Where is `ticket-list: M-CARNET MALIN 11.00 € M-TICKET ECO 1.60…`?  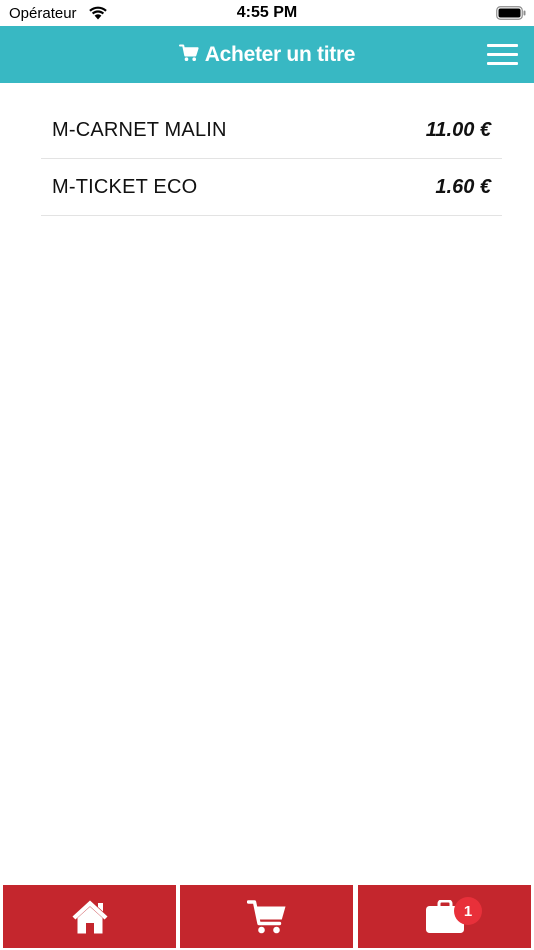
ticket-list: M-CARNET MALIN 11.00 € M-TICKET ECO 1.60… is located at coordinates (271, 159).